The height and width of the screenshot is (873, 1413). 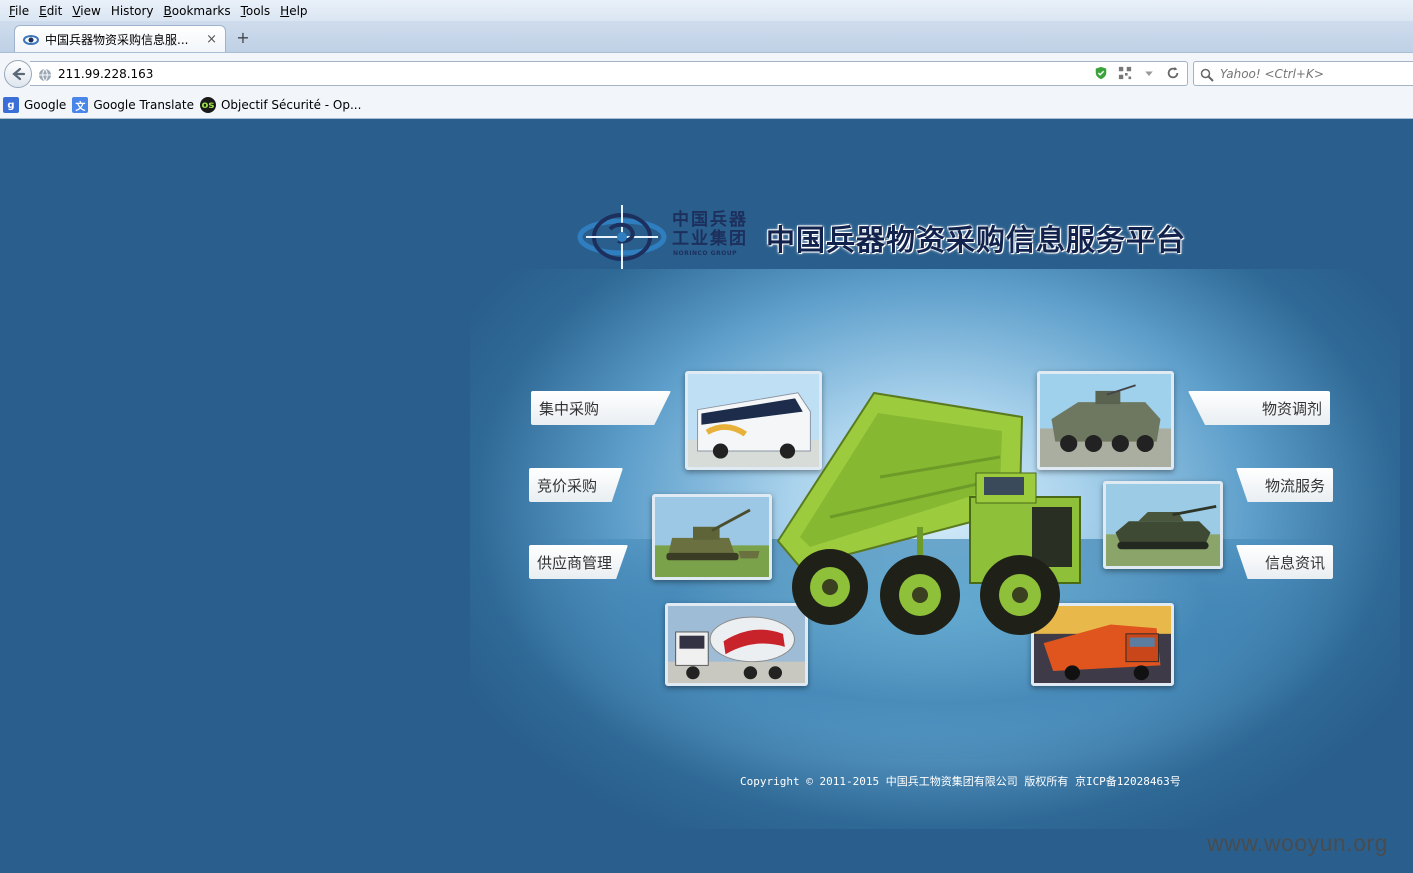 I want to click on menu-help: Help, so click(x=293, y=11).